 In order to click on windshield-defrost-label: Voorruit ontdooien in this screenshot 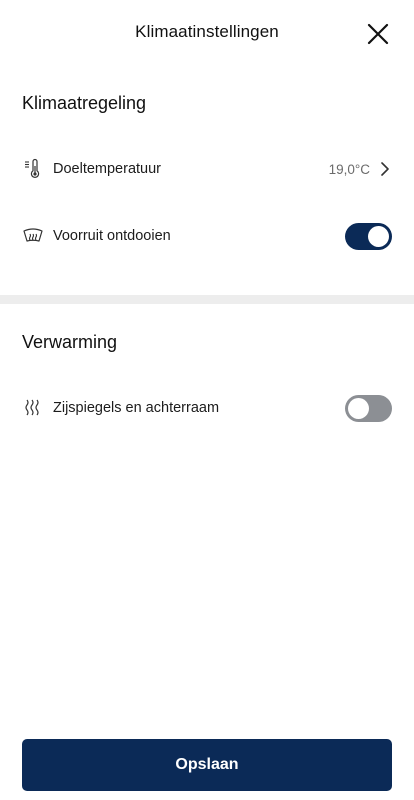, I will do `click(112, 236)`.